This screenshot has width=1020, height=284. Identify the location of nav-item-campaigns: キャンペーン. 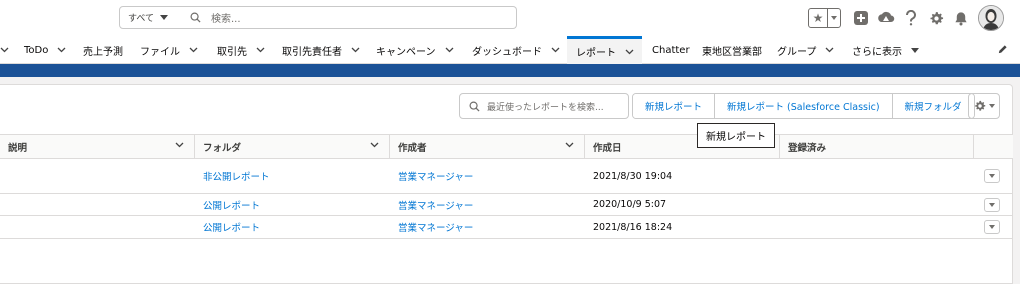
(415, 50).